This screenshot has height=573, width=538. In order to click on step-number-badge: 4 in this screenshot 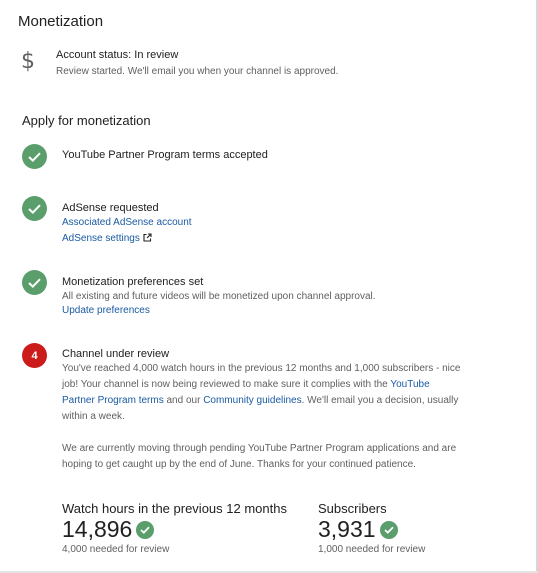, I will do `click(34, 355)`.